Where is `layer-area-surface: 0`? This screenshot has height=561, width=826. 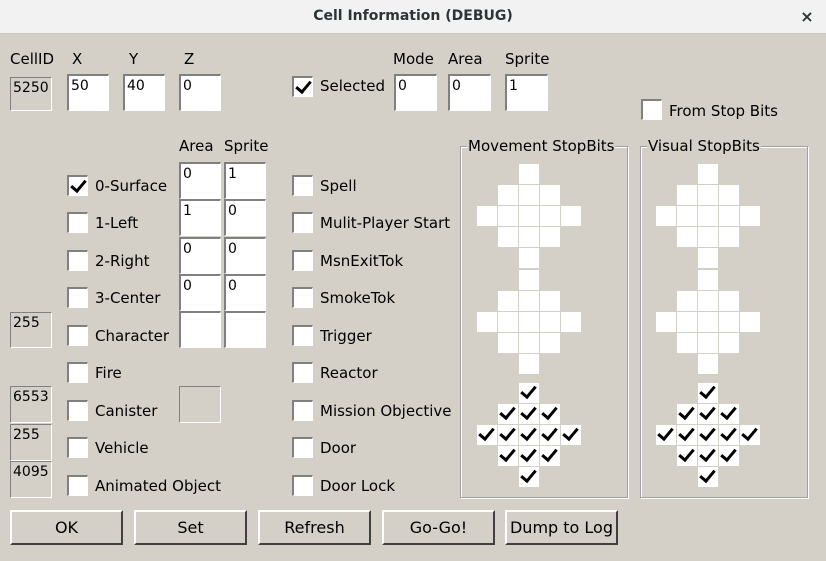 layer-area-surface: 0 is located at coordinates (200, 180).